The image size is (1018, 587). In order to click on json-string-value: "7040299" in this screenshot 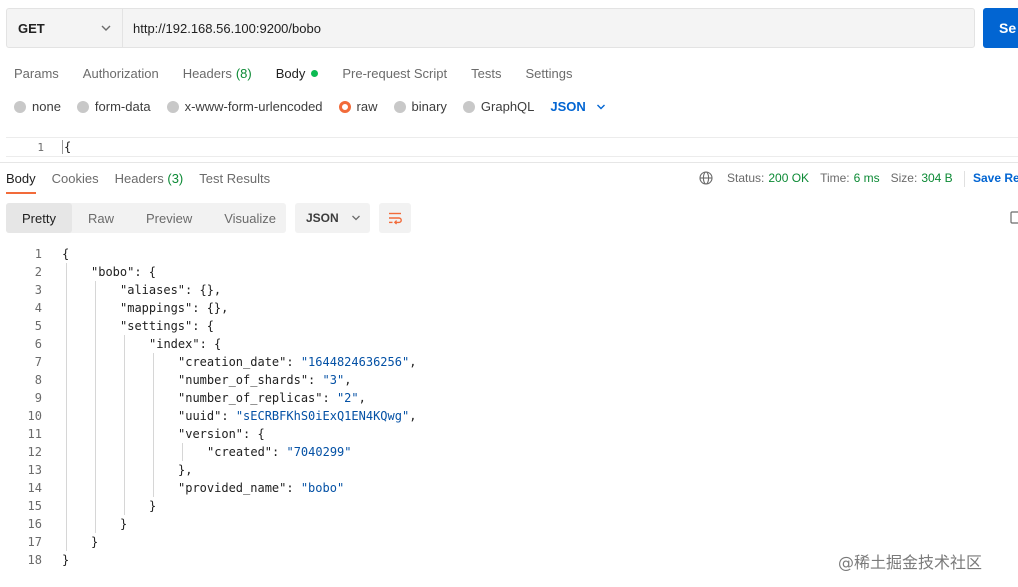, I will do `click(319, 452)`.